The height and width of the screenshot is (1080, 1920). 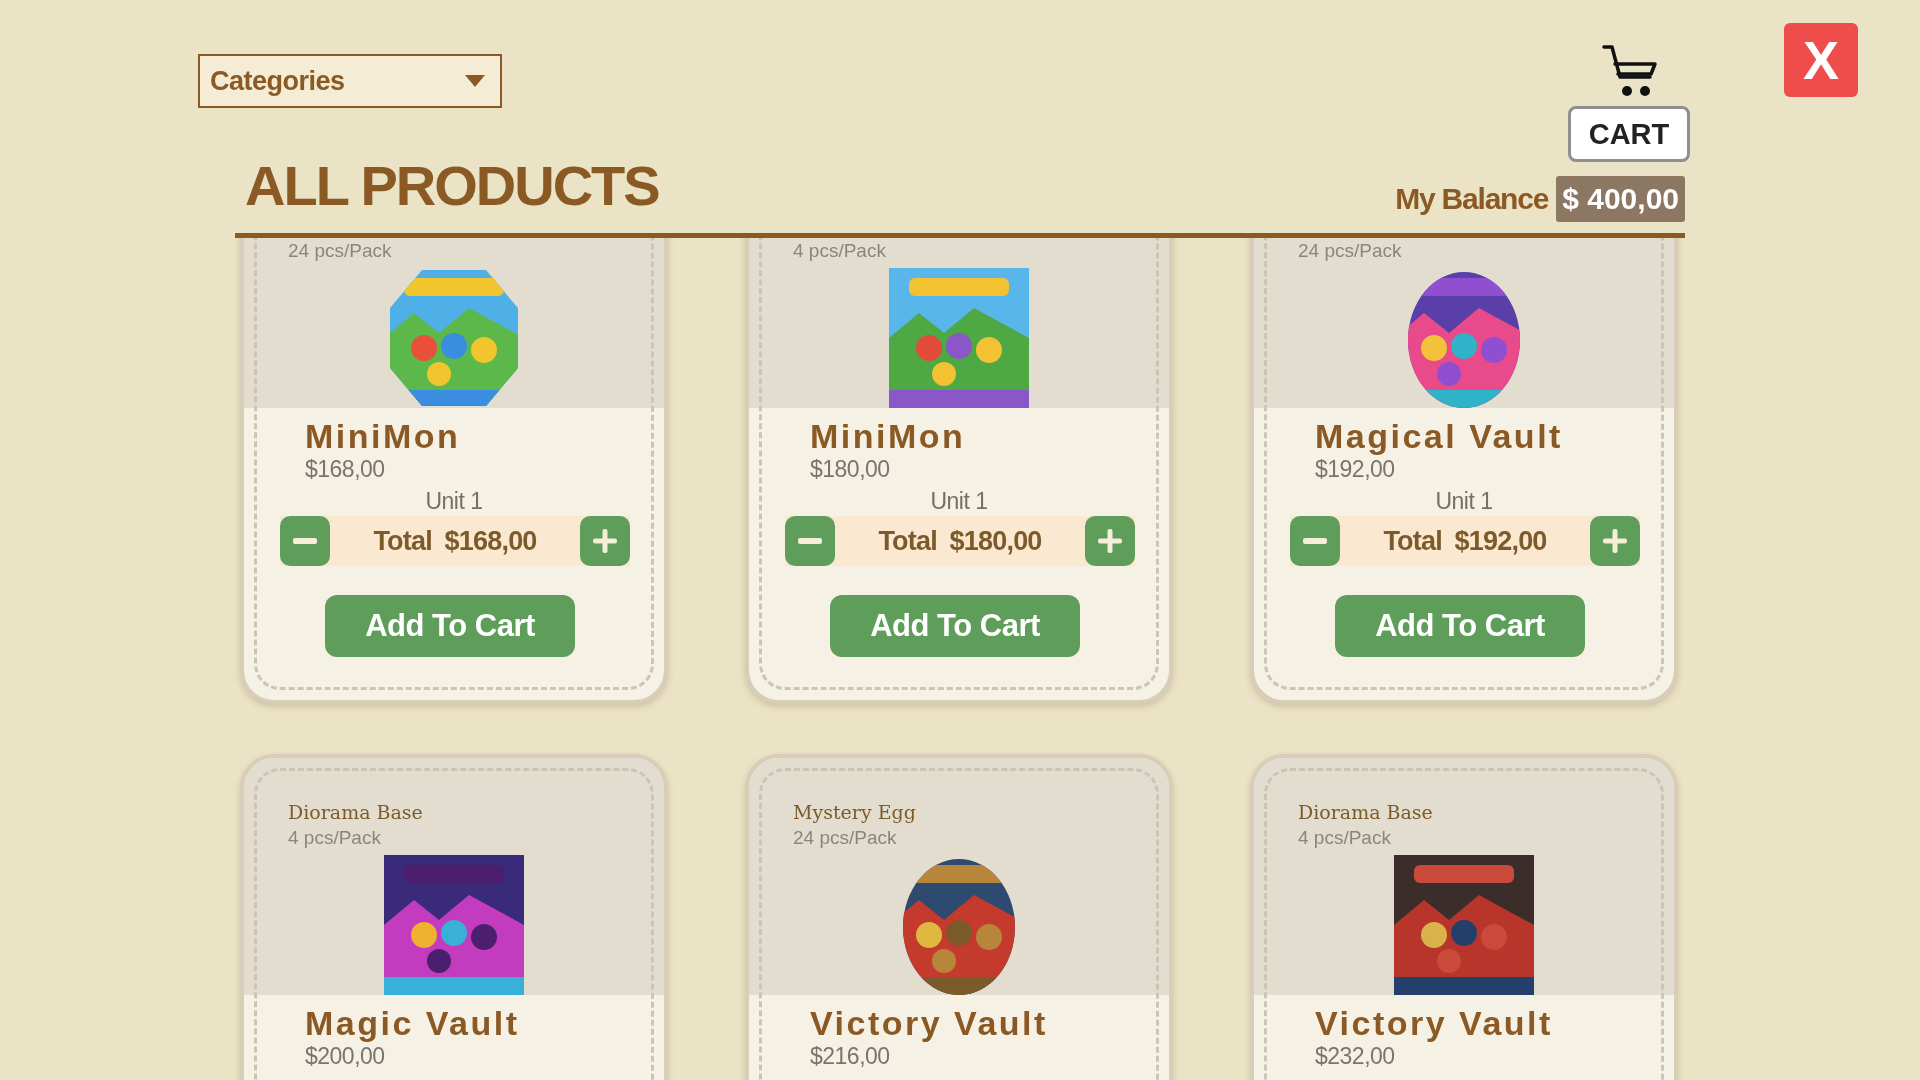 I want to click on product-price: $216,00, so click(x=850, y=1056).